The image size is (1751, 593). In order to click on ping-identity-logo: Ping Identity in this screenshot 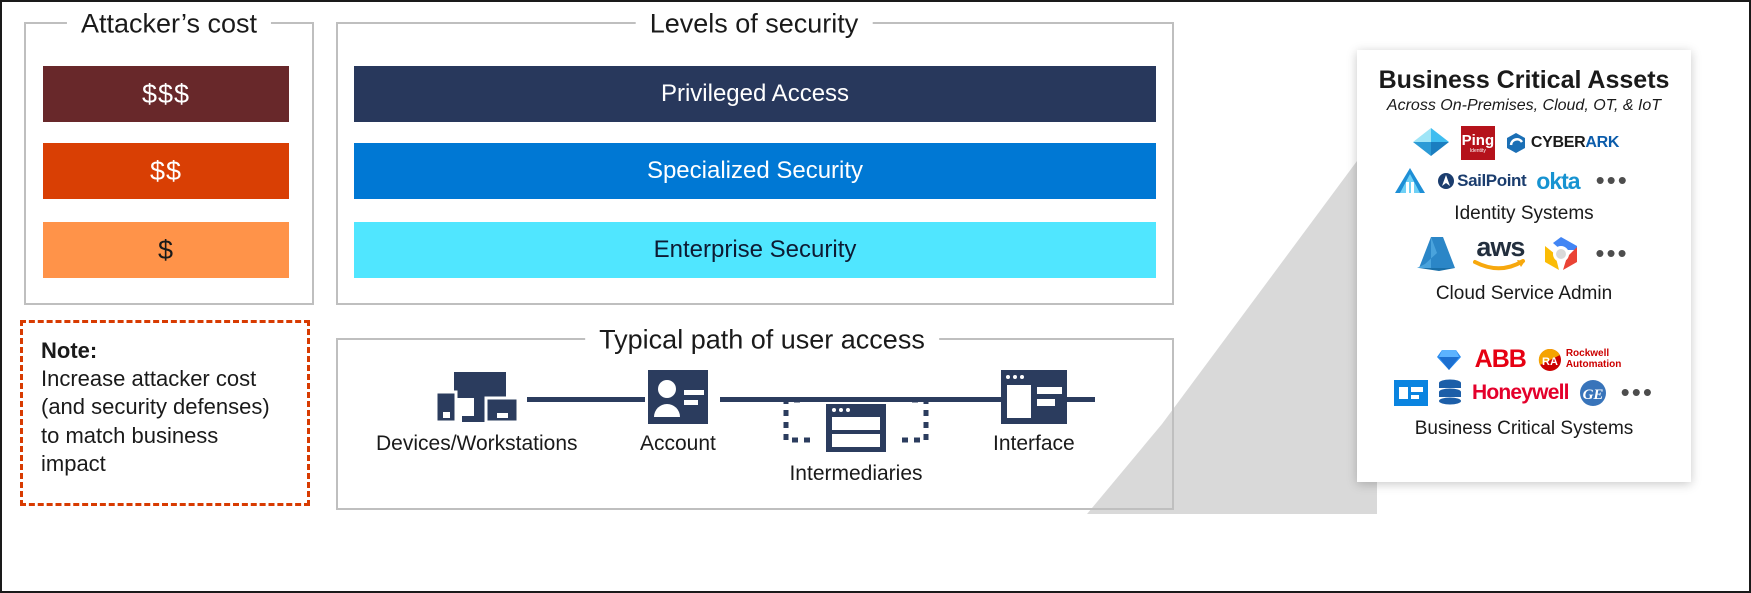, I will do `click(1477, 143)`.